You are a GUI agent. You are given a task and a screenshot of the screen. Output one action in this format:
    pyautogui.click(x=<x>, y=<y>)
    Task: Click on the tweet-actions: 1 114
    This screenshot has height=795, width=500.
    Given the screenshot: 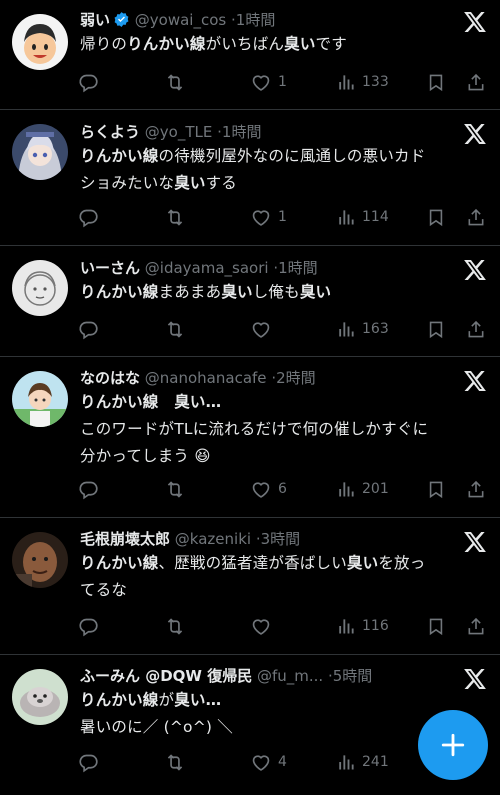 What is the action you would take?
    pyautogui.click(x=283, y=217)
    